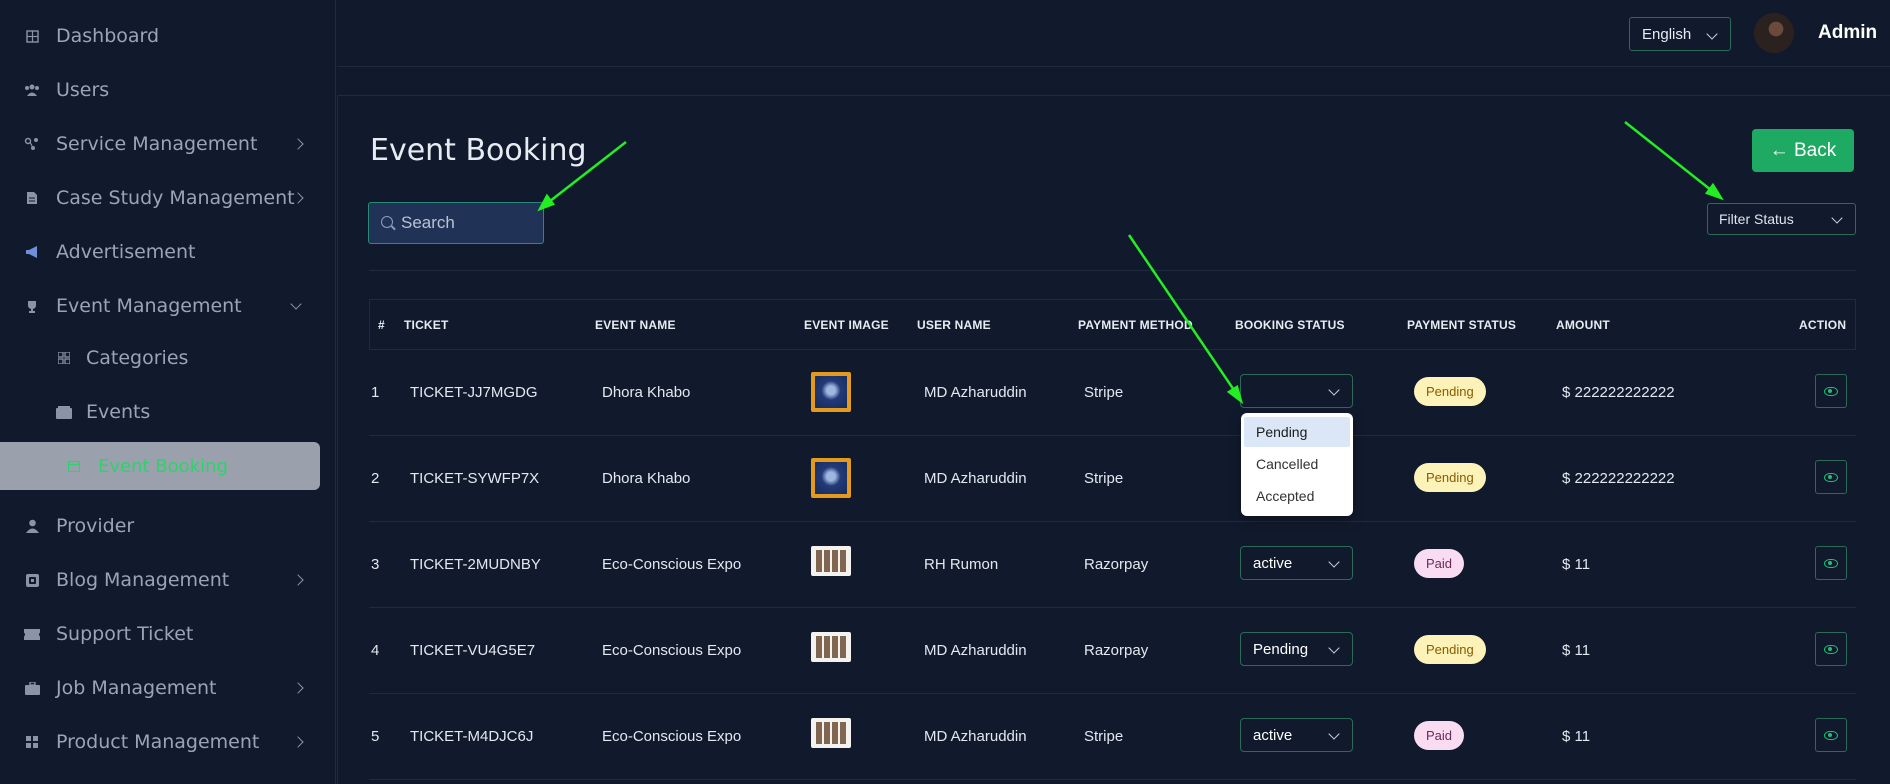  Describe the element at coordinates (1583, 325) in the screenshot. I see `column-header: AMOUNT` at that location.